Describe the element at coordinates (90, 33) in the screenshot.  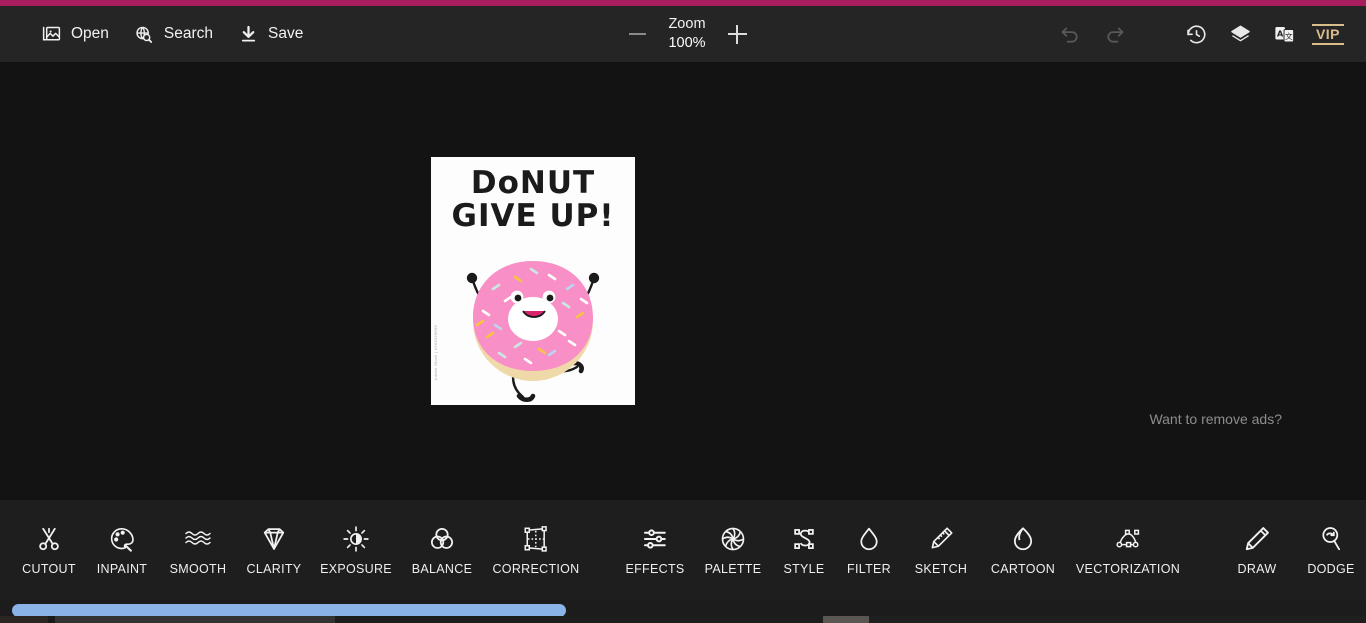
I see `open-label: Open` at that location.